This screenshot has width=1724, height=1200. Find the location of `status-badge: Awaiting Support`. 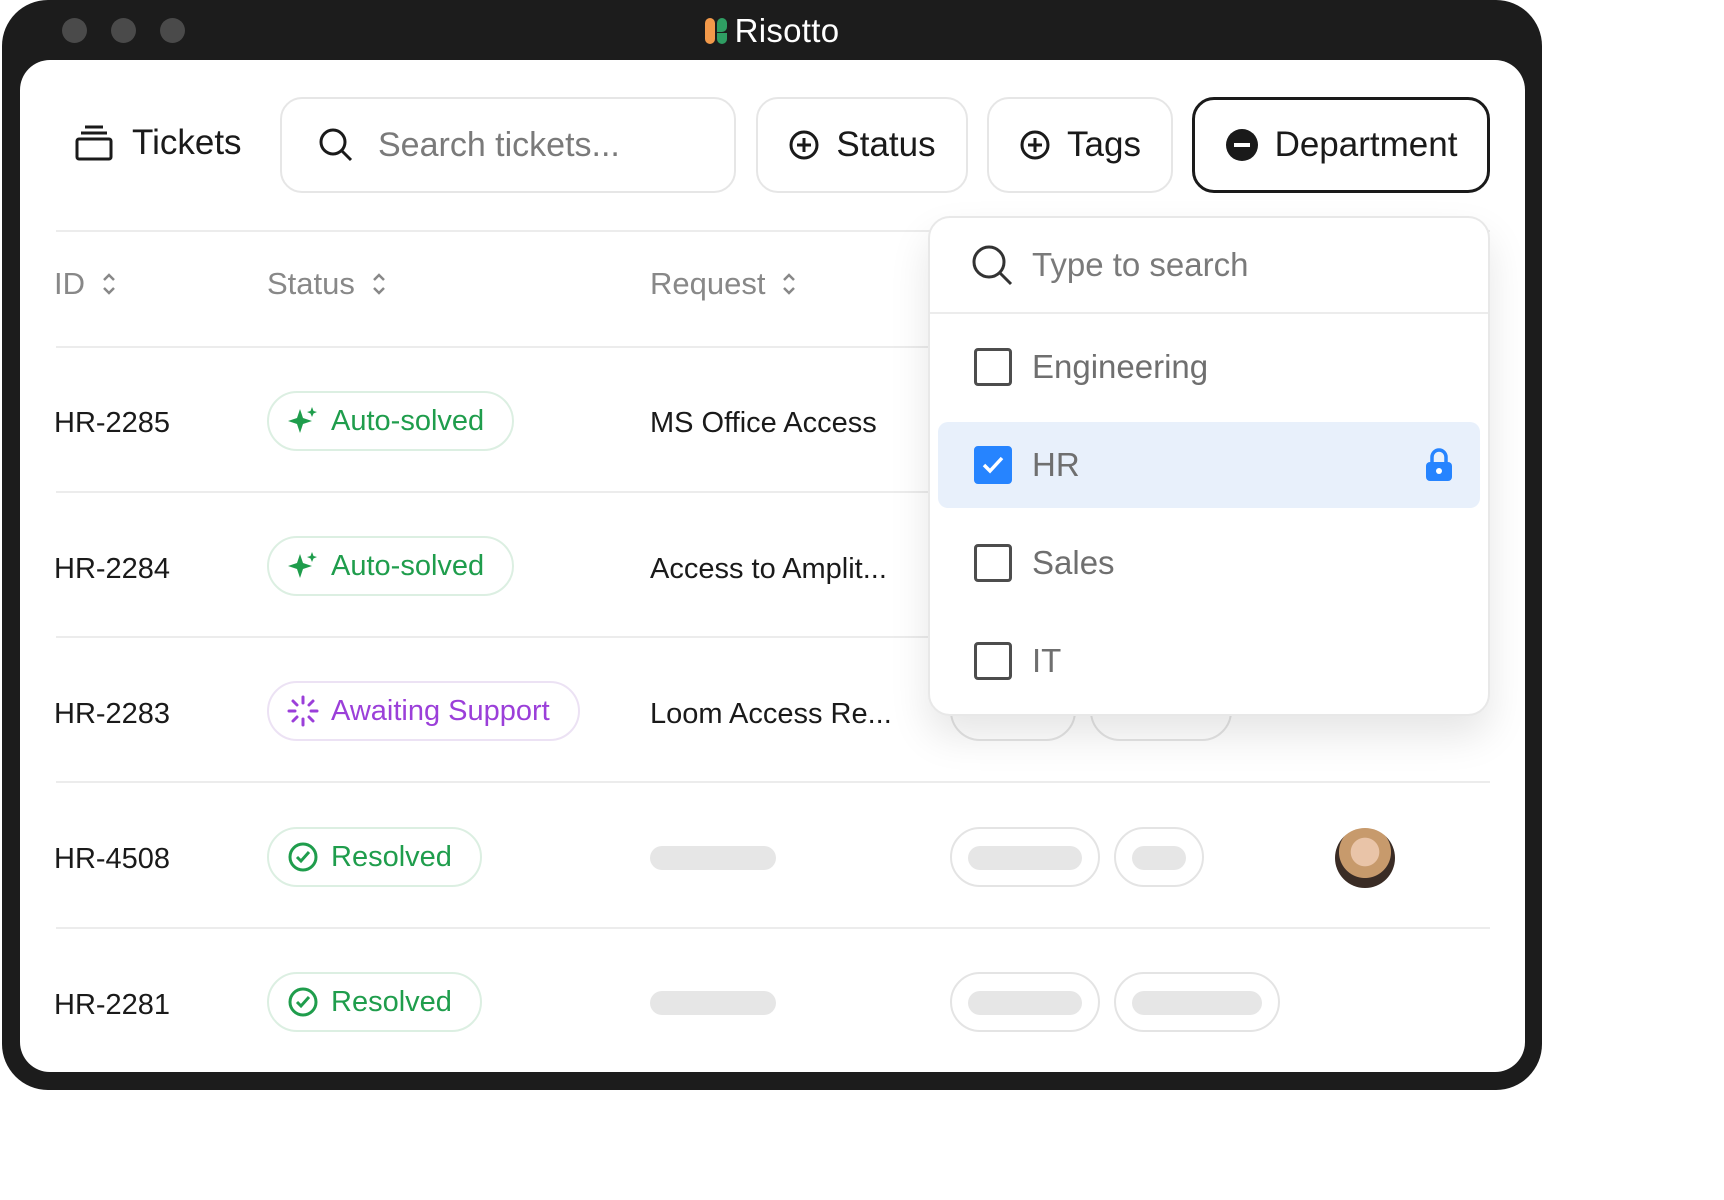

status-badge: Awaiting Support is located at coordinates (423, 711).